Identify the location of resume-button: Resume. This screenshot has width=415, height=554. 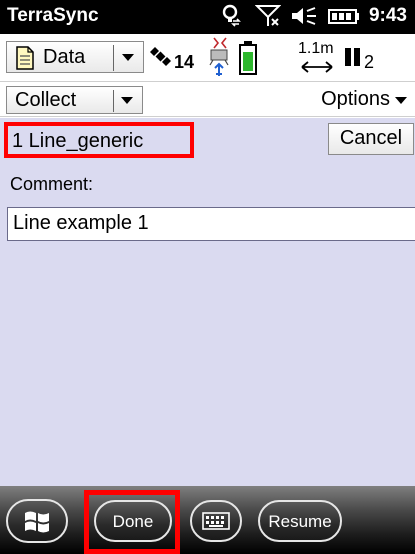
(300, 521).